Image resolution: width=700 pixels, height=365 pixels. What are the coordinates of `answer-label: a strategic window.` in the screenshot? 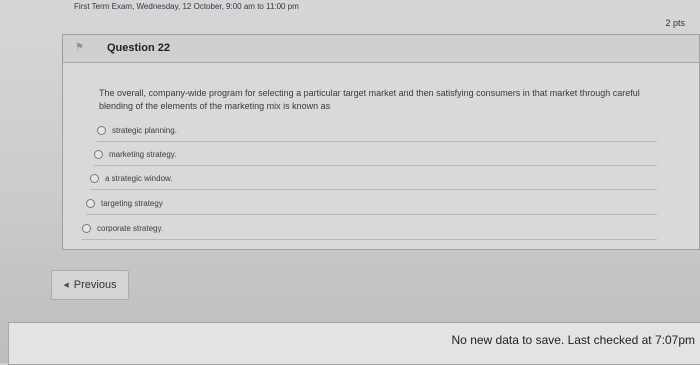 It's located at (139, 178).